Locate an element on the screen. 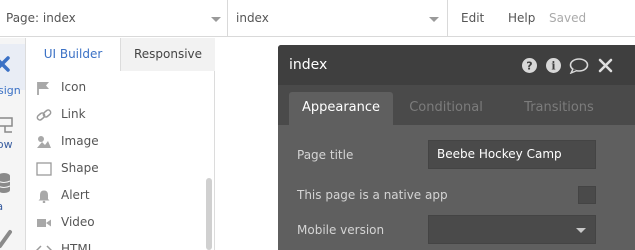 This screenshot has height=250, width=635. shape-icon is located at coordinates (44, 169).